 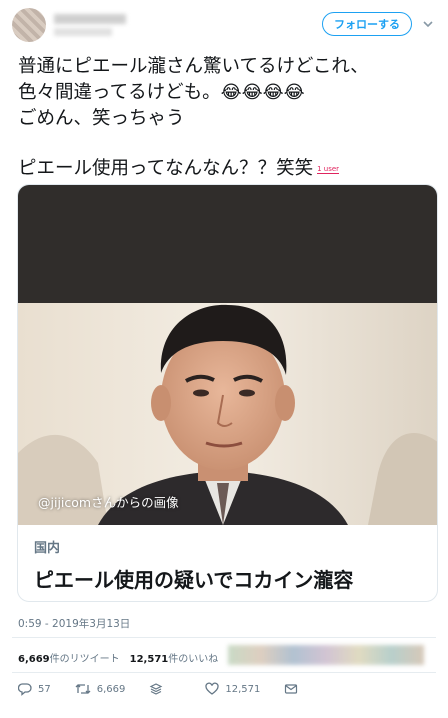 What do you see at coordinates (173, 689) in the screenshot?
I see `tweet-actions: 57 6,669 12,571` at bounding box center [173, 689].